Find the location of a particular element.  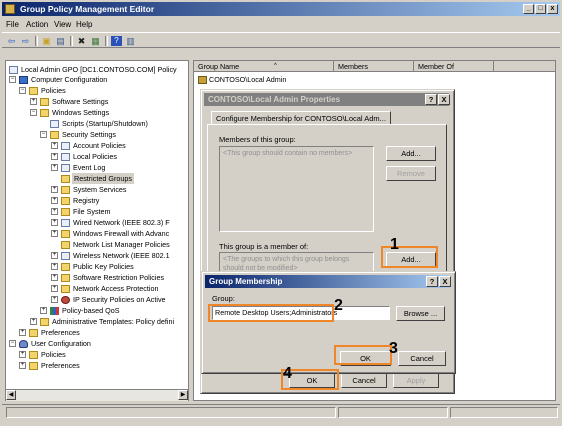

membership-cancel-button: Cancel is located at coordinates (422, 358).